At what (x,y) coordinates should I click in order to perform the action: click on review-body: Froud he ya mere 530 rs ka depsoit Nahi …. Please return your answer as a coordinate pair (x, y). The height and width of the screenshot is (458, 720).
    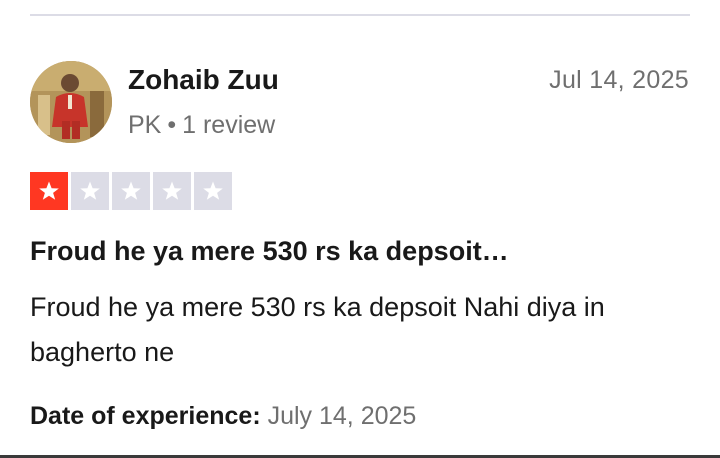
    Looking at the image, I should click on (317, 329).